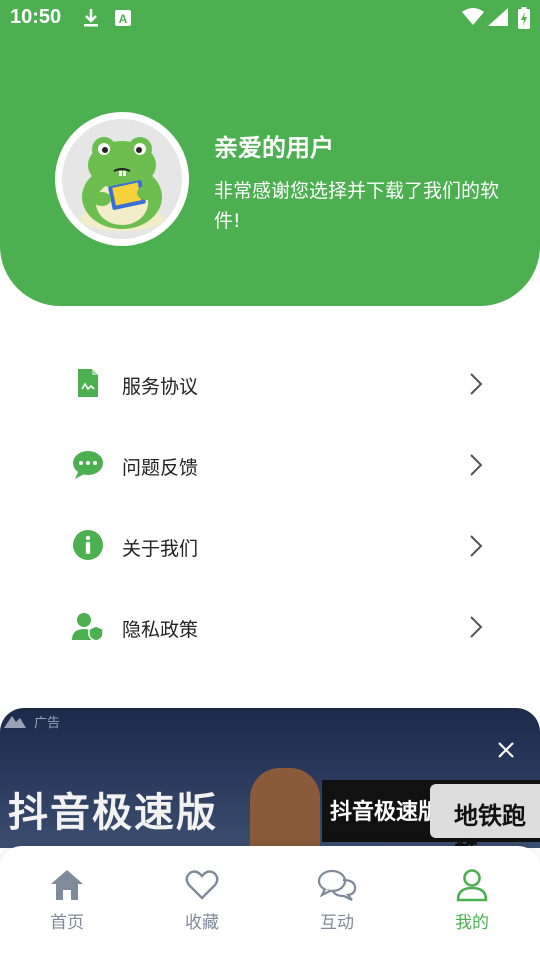  Describe the element at coordinates (160, 387) in the screenshot. I see `menu-item-label: 服务协议` at that location.